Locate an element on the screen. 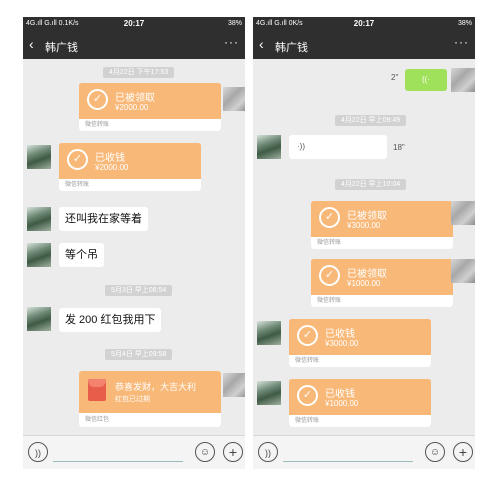 This screenshot has width=497, height=497. red-packet-footer: 微信红包 is located at coordinates (150, 420).